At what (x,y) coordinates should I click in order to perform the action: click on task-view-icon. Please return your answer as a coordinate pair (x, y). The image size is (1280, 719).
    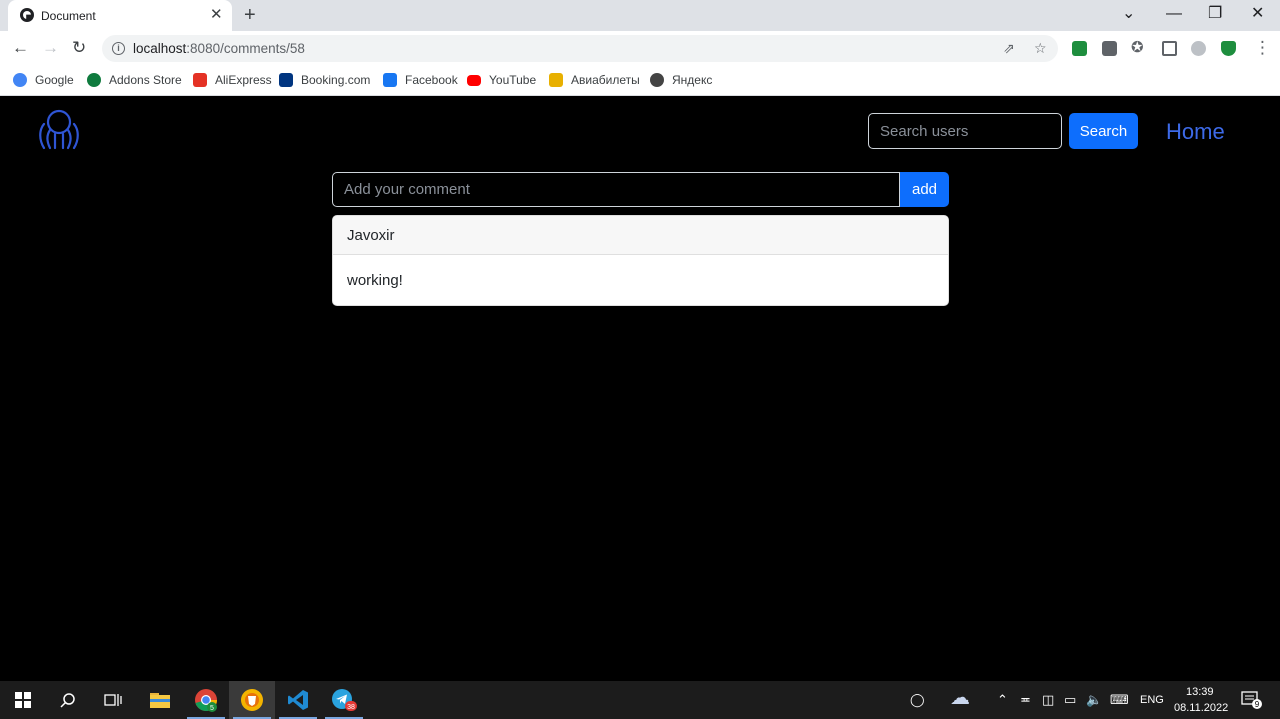
    Looking at the image, I should click on (113, 700).